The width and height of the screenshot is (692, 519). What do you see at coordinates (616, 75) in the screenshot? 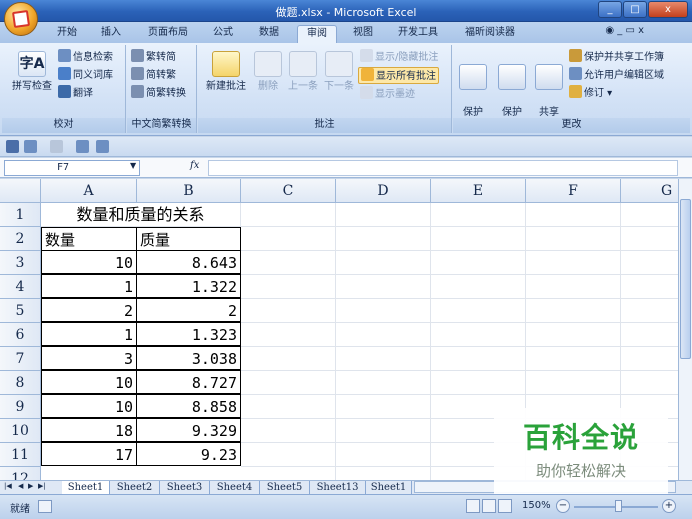
I see `allow-edit-ranges-button: 允许用户编辑区域` at bounding box center [616, 75].